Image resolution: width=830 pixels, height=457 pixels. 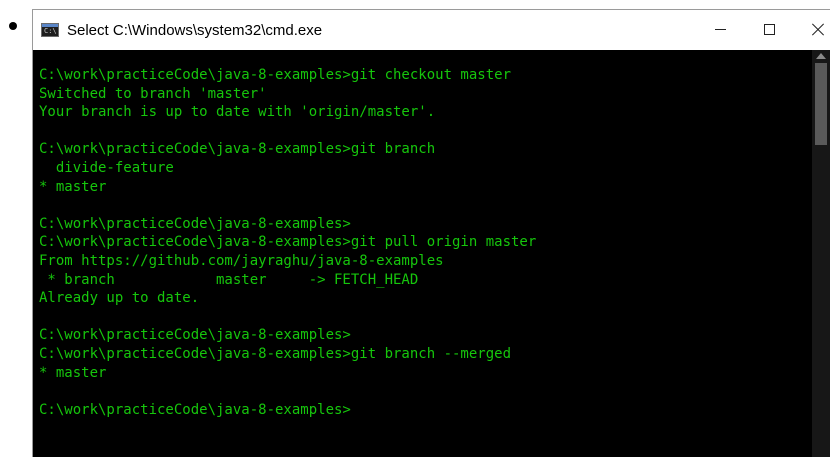 What do you see at coordinates (229, 279) in the screenshot?
I see `console-line: * branch master -> FETCH_HEAD` at bounding box center [229, 279].